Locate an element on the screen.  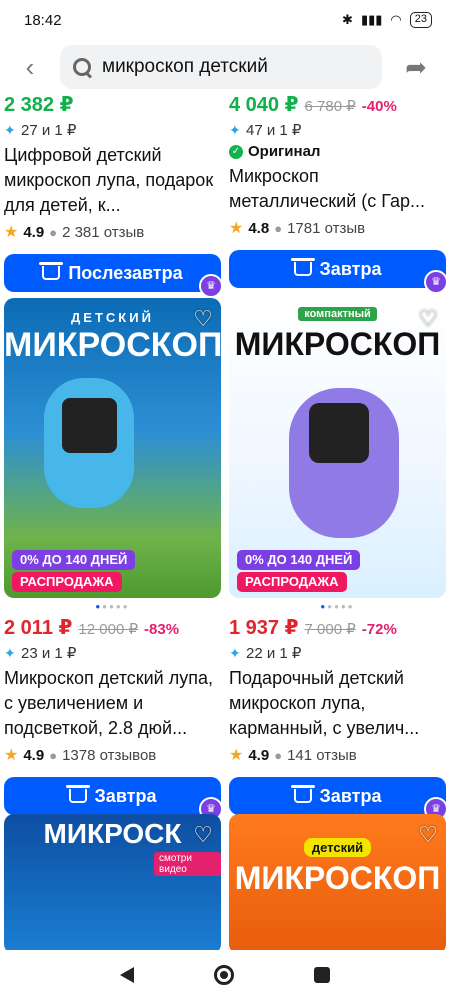
back-button: ‹ is located at coordinates (30, 67).